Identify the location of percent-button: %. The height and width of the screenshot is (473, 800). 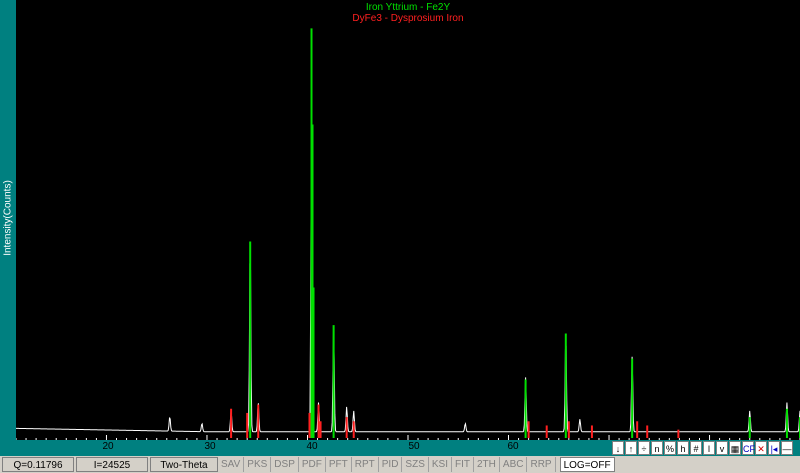
(670, 448).